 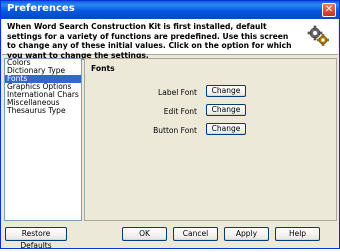 I want to click on apply-button: Apply, so click(x=246, y=234).